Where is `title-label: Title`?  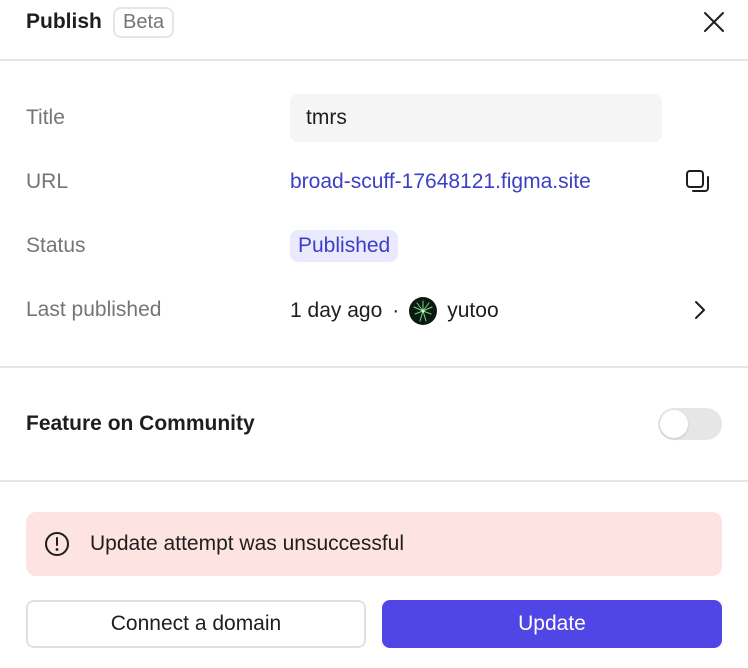 title-label: Title is located at coordinates (45, 117).